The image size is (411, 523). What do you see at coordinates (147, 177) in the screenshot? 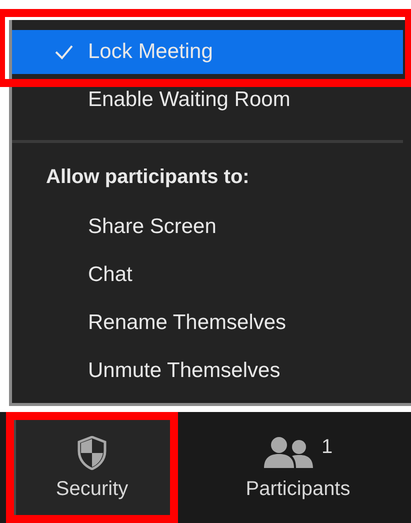
I see `section-heading: Allow participants to:` at bounding box center [147, 177].